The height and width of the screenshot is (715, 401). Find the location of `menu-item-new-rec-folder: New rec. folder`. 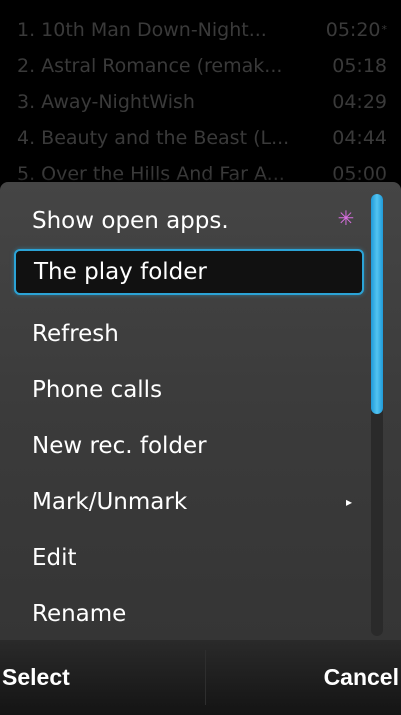

menu-item-new-rec-folder: New rec. folder is located at coordinates (189, 446).